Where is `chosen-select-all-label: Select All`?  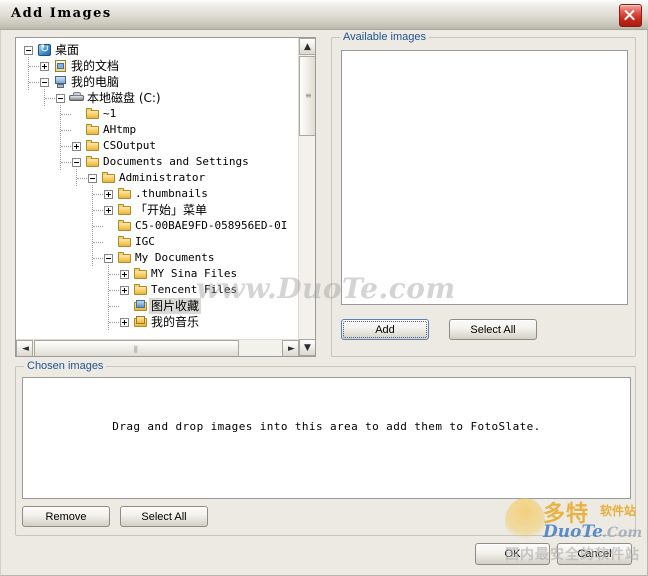
chosen-select-all-label: Select All is located at coordinates (164, 517).